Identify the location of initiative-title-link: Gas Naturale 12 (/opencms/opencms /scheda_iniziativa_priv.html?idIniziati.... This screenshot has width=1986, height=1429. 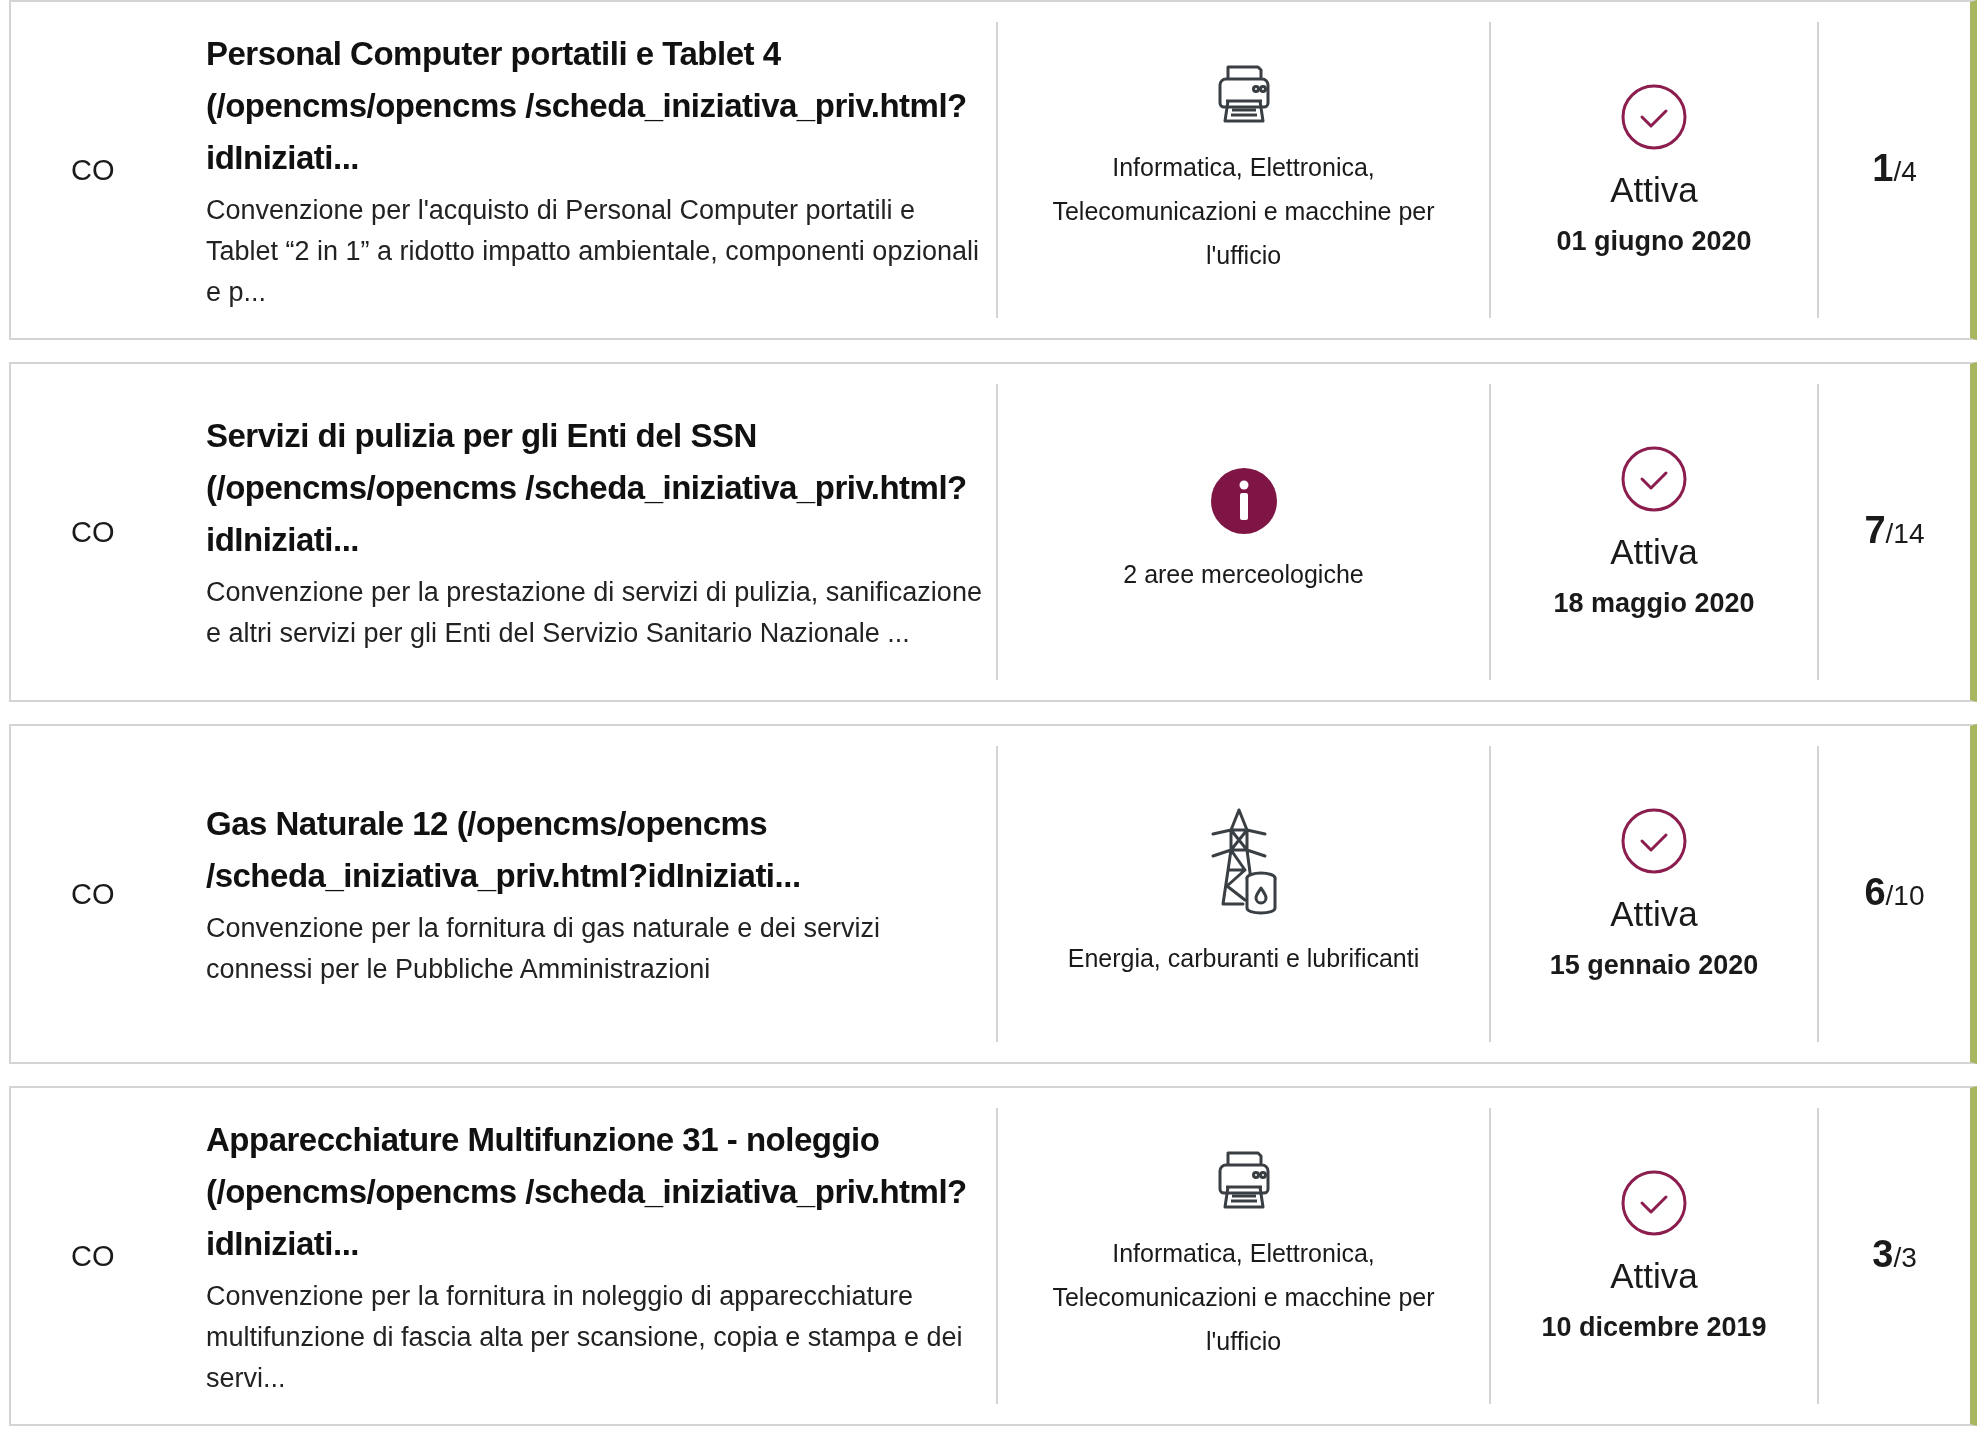
(596, 850).